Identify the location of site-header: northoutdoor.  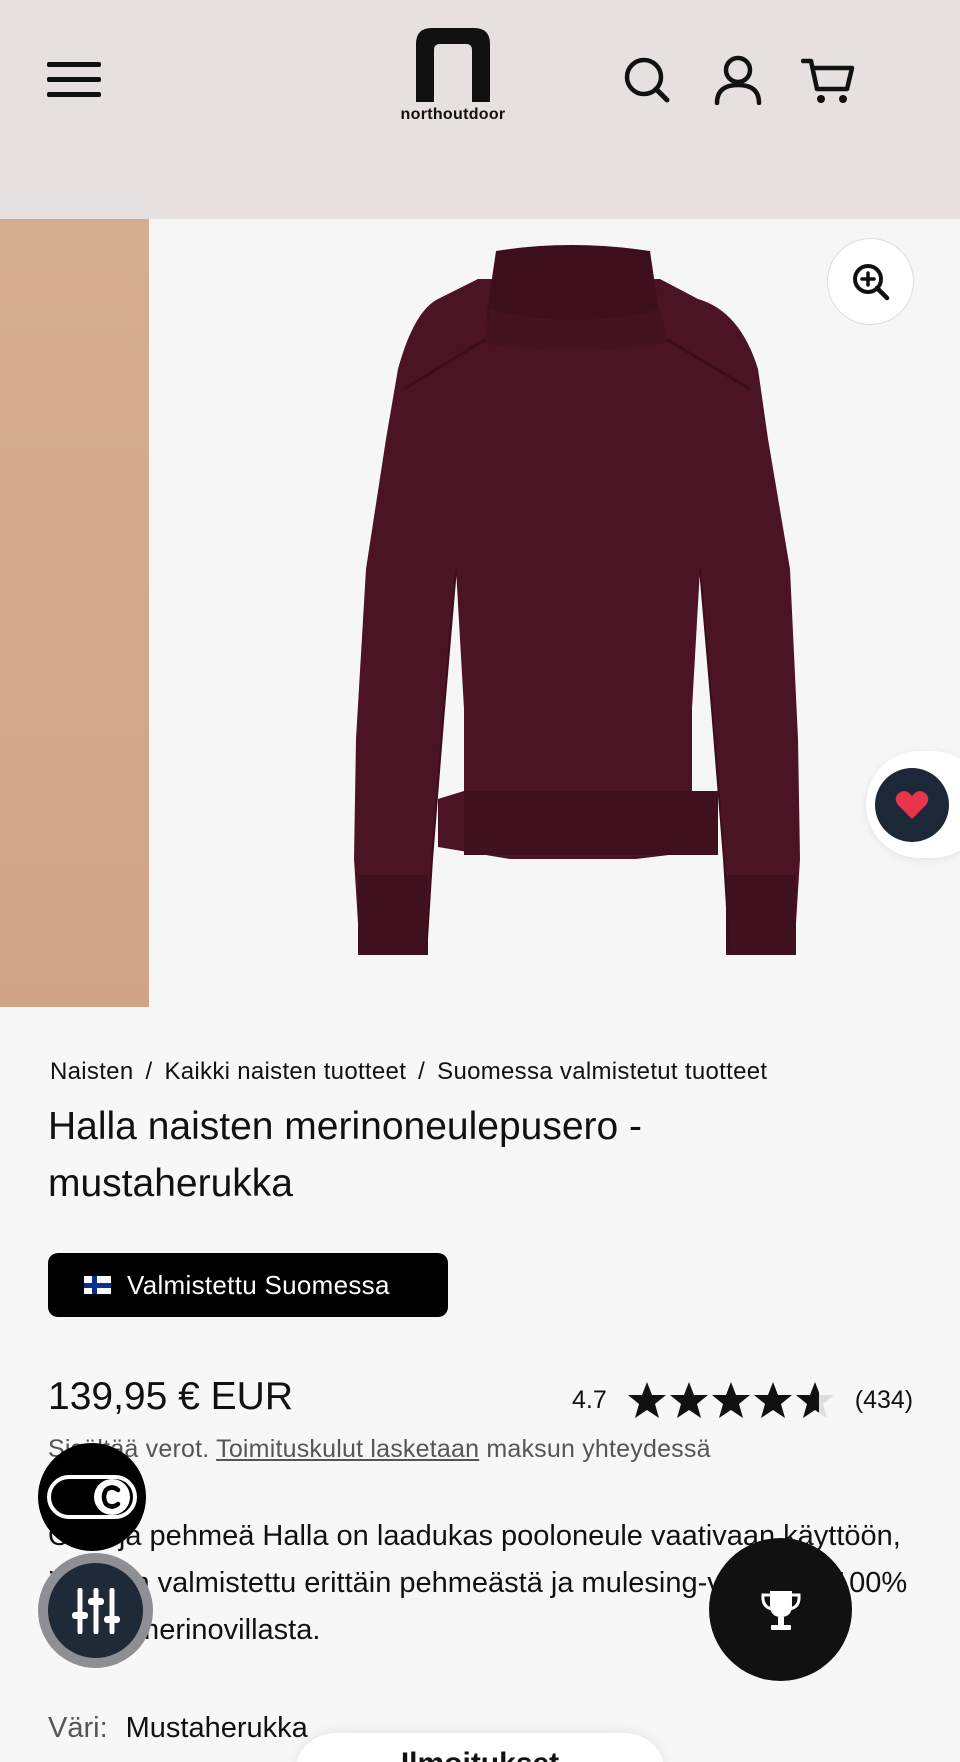
(480, 109).